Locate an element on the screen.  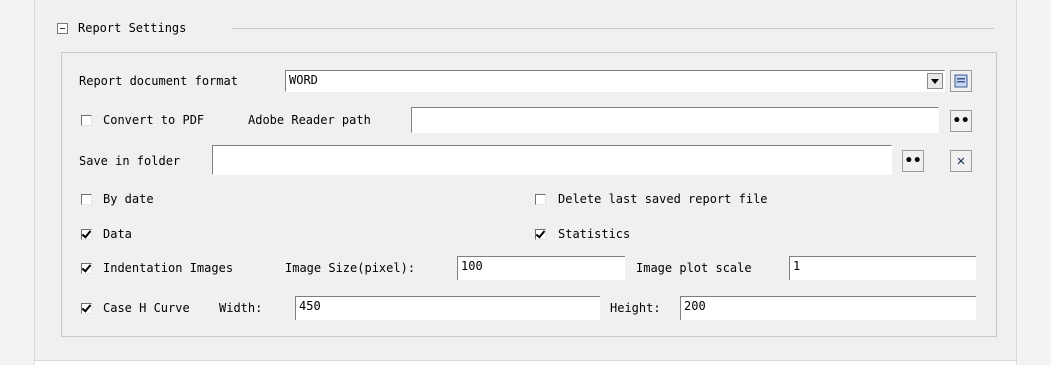
save-folder-label: Save in folder is located at coordinates (130, 161).